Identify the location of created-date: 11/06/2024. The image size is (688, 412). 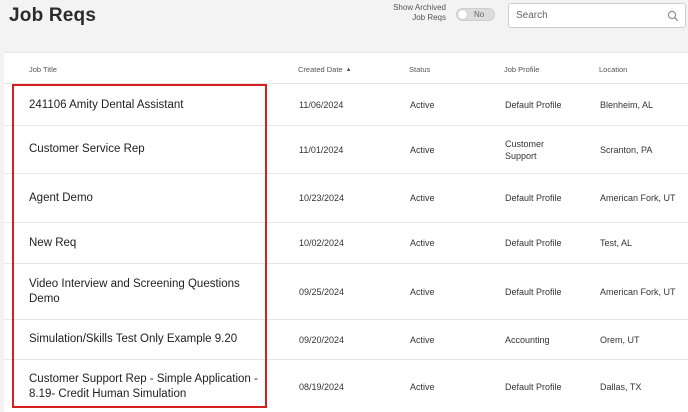
(321, 105).